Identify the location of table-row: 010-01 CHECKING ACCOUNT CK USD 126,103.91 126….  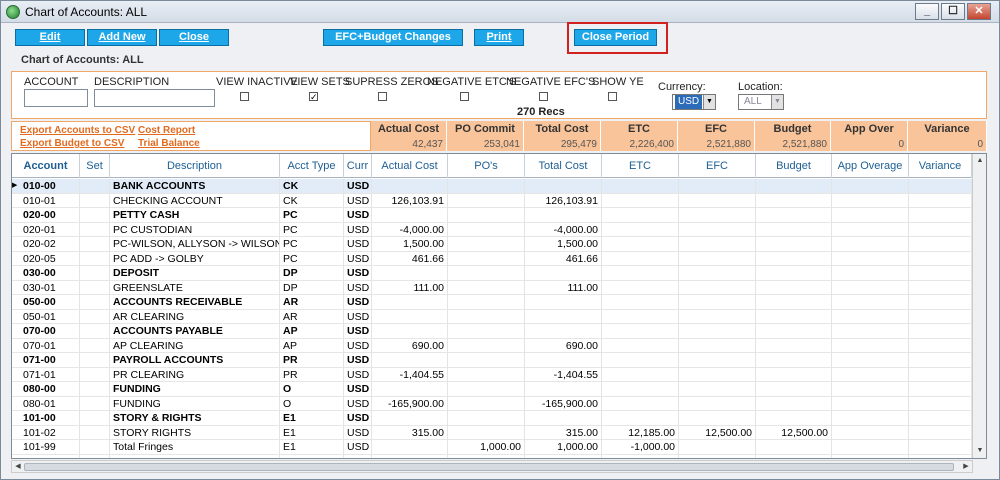
(492, 200).